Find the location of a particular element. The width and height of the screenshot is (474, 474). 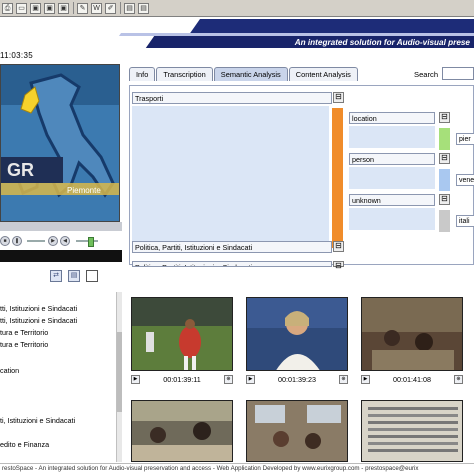

video-overlay-text: Piemonte is located at coordinates (84, 190).